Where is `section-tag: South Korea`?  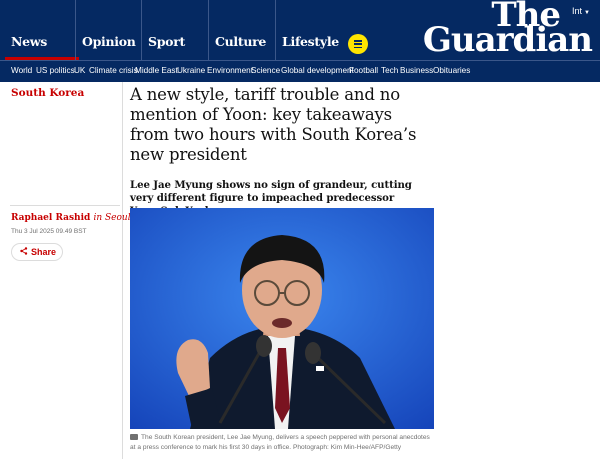
section-tag: South Korea is located at coordinates (47, 93).